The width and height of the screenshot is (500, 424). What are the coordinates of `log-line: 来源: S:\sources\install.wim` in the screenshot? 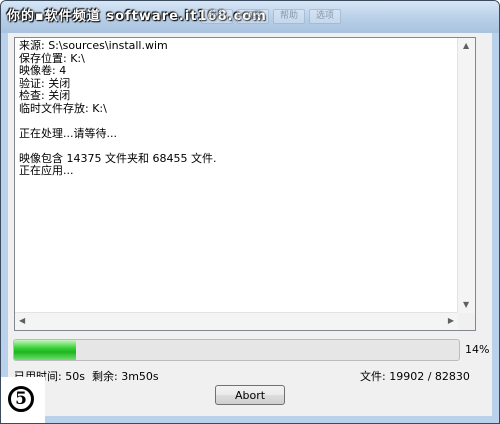 It's located at (93, 45).